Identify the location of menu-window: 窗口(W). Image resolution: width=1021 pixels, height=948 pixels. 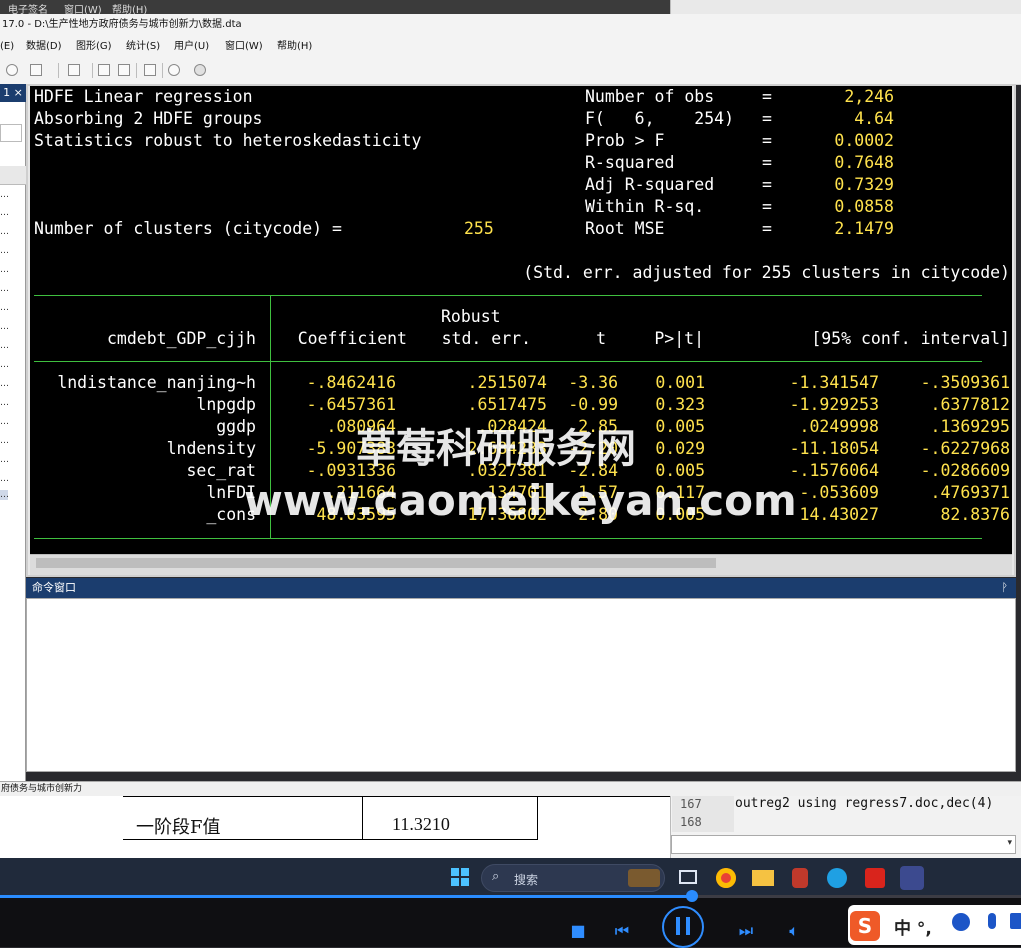
(244, 47).